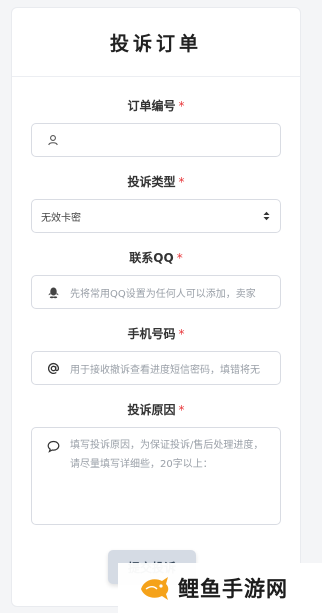 The height and width of the screenshot is (613, 322). I want to click on user-icon, so click(53, 140).